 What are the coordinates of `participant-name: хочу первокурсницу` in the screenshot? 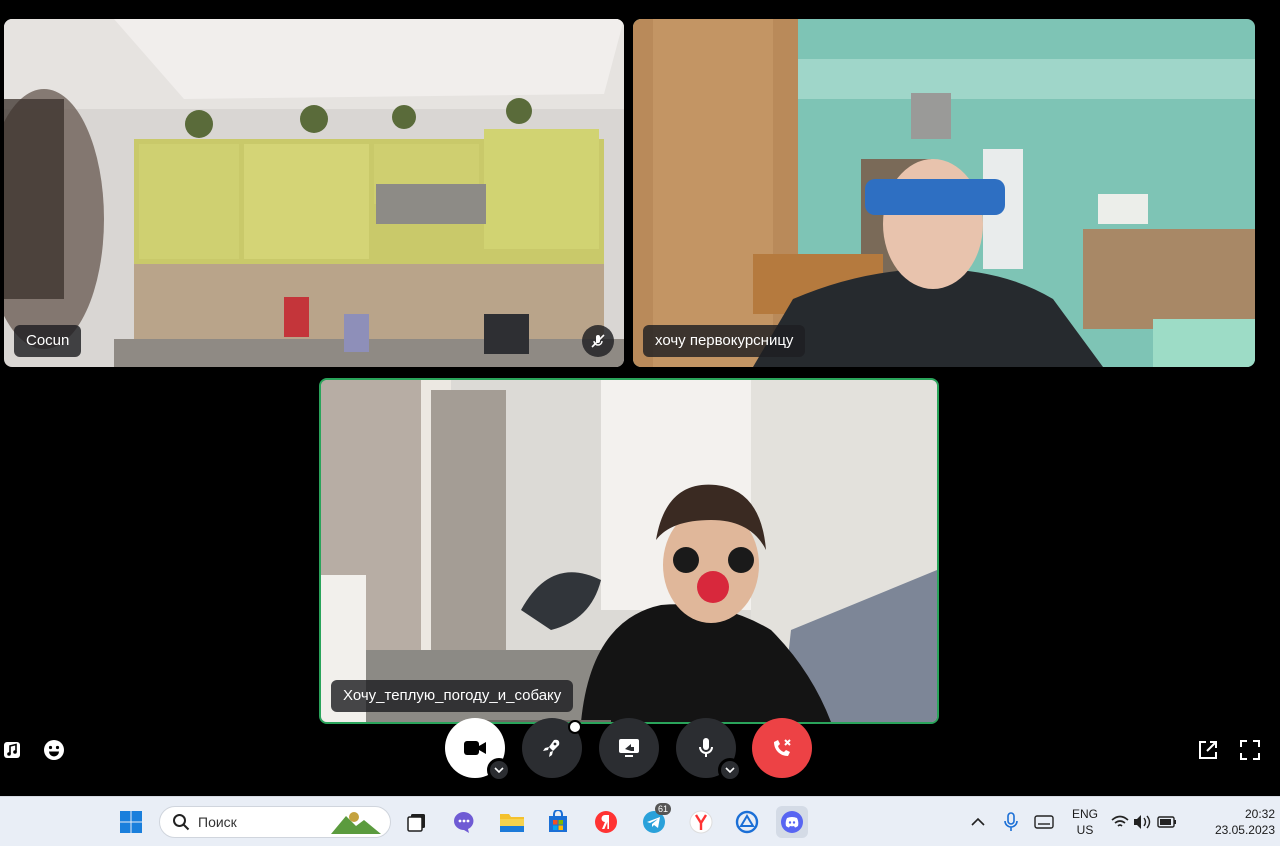 It's located at (724, 341).